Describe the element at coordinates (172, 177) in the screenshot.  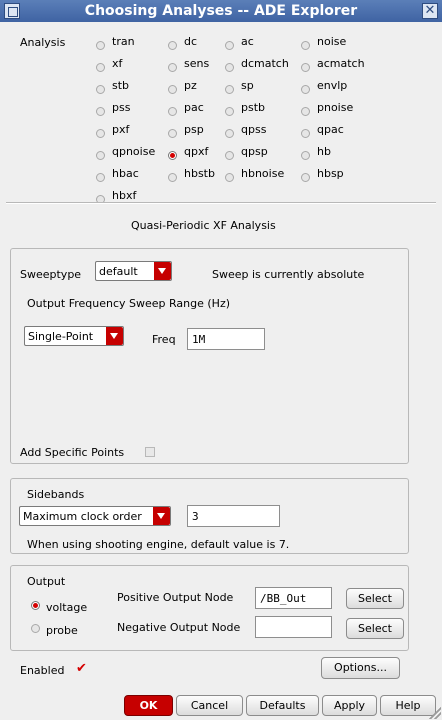
I see `analysis-radio-hbstb` at that location.